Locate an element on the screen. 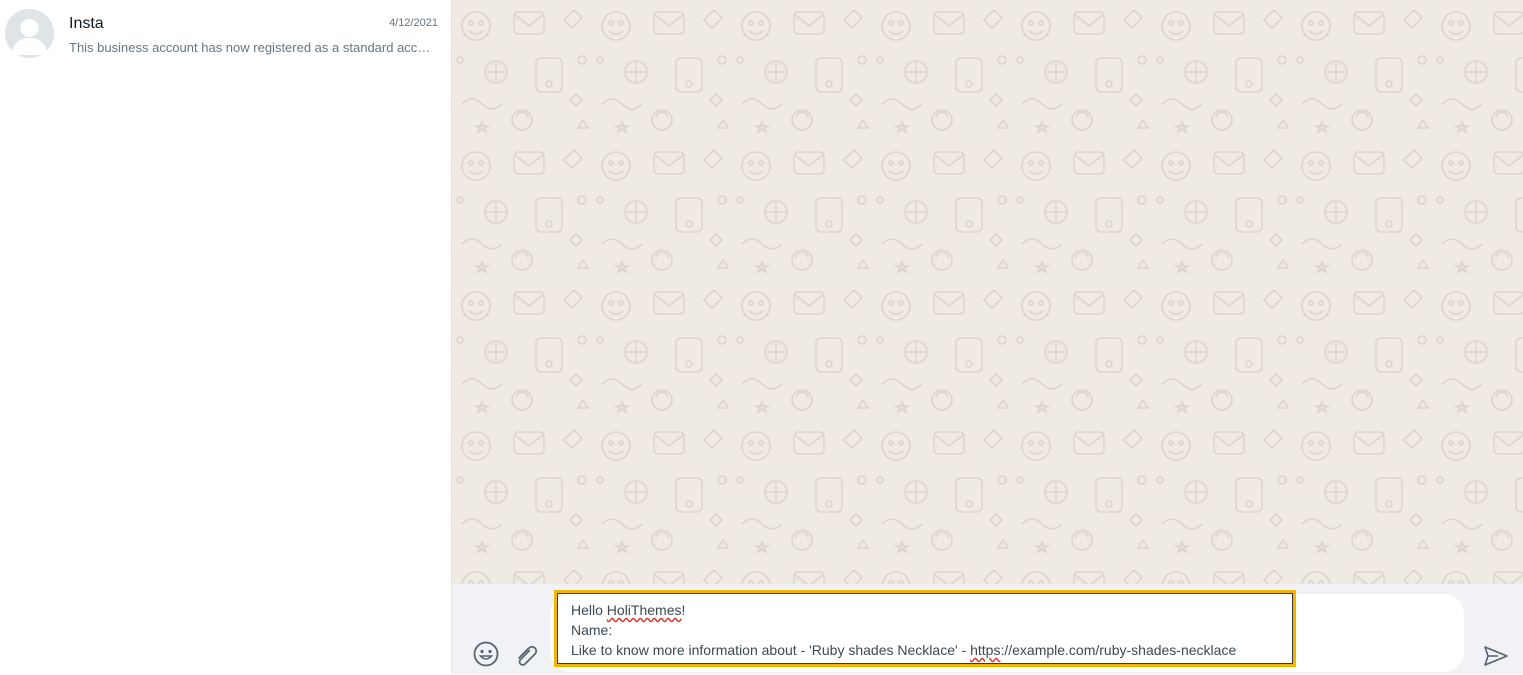 The width and height of the screenshot is (1523, 675). greeting-prefix: Hello is located at coordinates (589, 610).